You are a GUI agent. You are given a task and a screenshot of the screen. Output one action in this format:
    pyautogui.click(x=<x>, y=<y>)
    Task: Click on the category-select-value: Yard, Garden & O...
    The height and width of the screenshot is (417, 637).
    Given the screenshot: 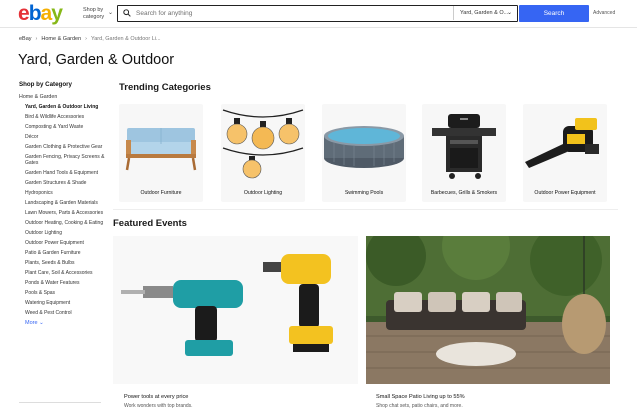 What is the action you would take?
    pyautogui.click(x=484, y=13)
    